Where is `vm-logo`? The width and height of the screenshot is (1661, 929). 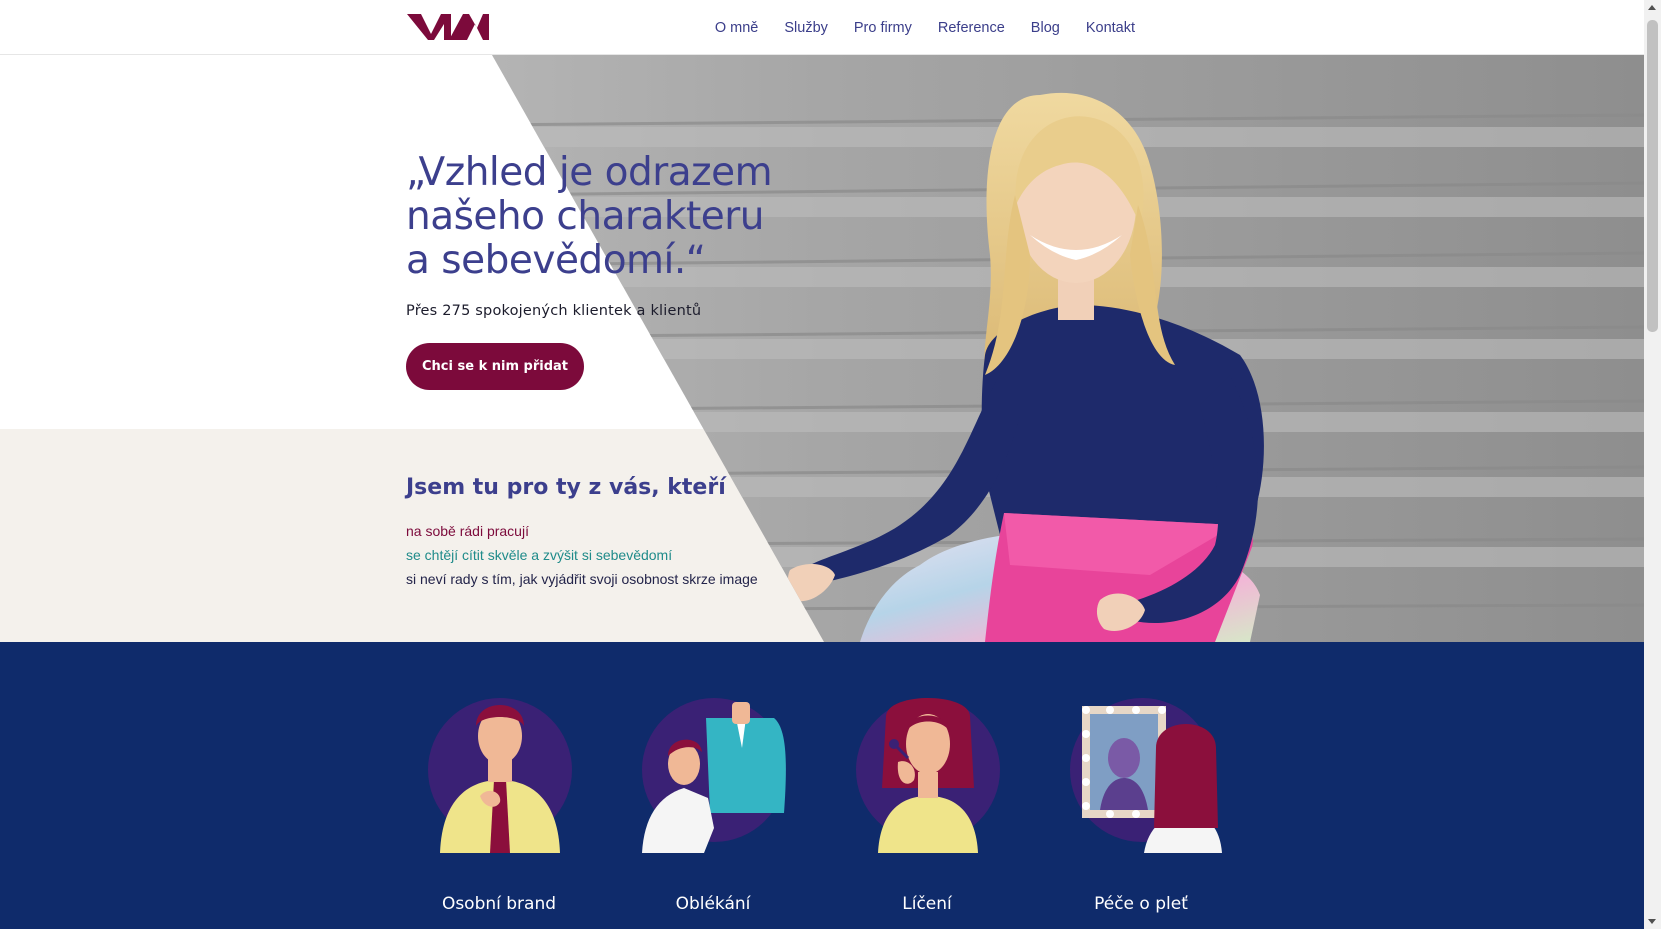 vm-logo is located at coordinates (447, 27).